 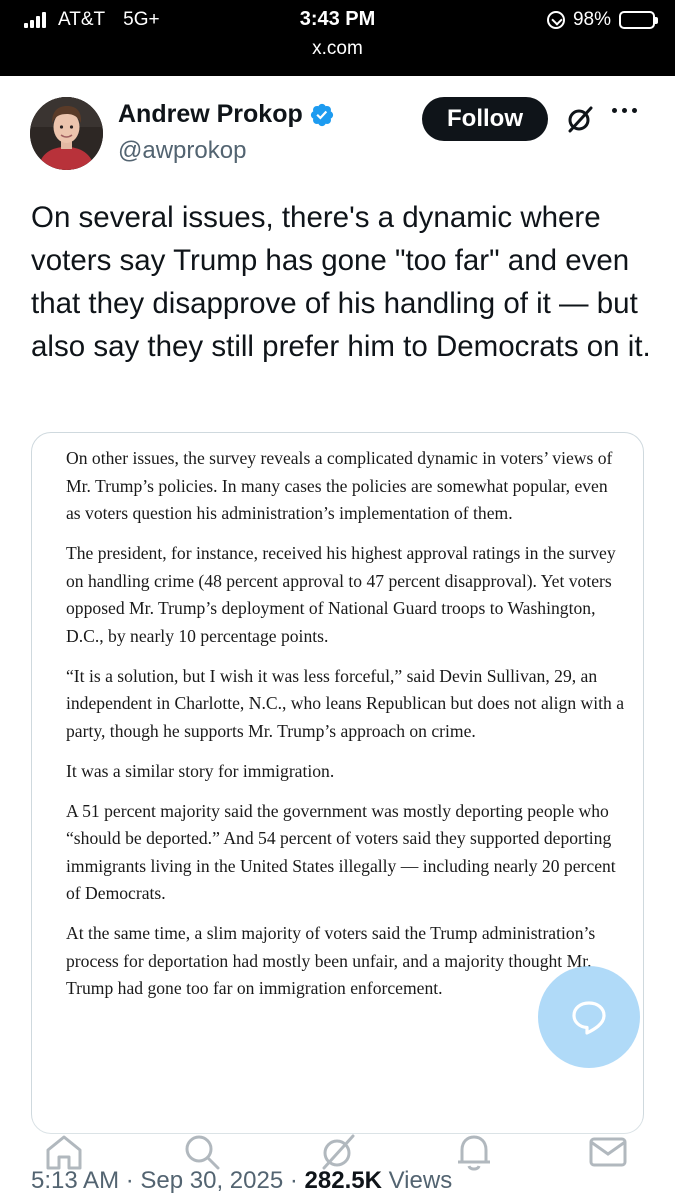 What do you see at coordinates (591, 19) in the screenshot?
I see `battery-percent: 98%` at bounding box center [591, 19].